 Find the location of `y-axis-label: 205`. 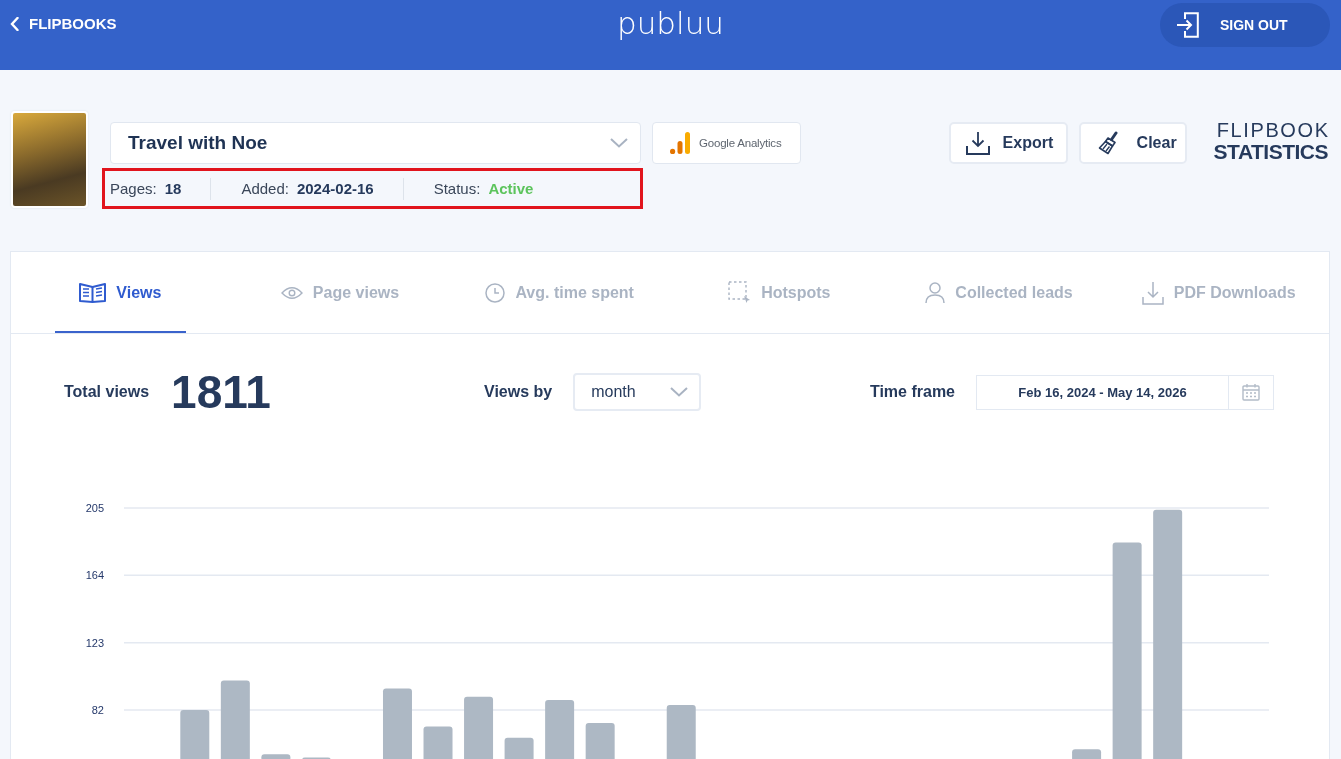

y-axis-label: 205 is located at coordinates (94, 508).